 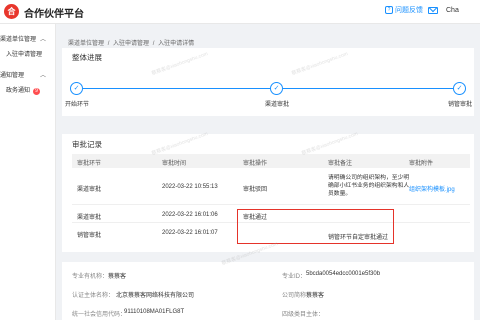 What do you see at coordinates (87, 144) in the screenshot?
I see `records-title: 审批记录` at bounding box center [87, 144].